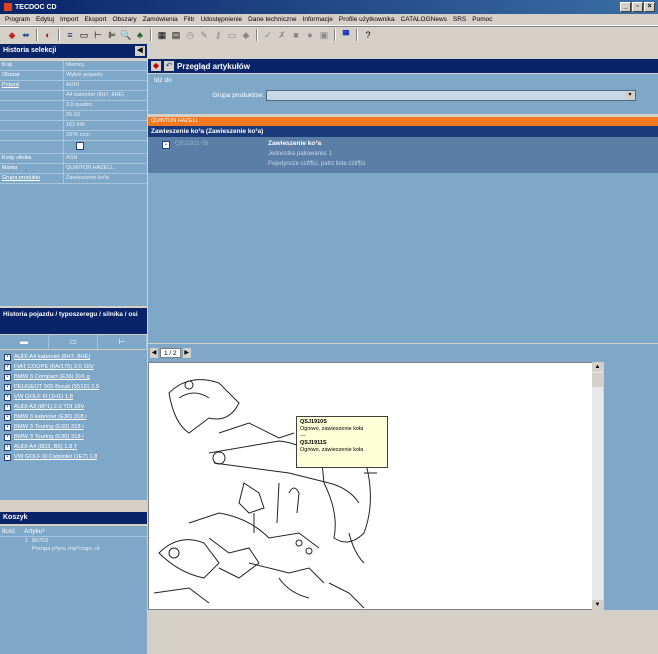 The image size is (658, 654). I want to click on axle-icon: ≡, so click(70, 35).